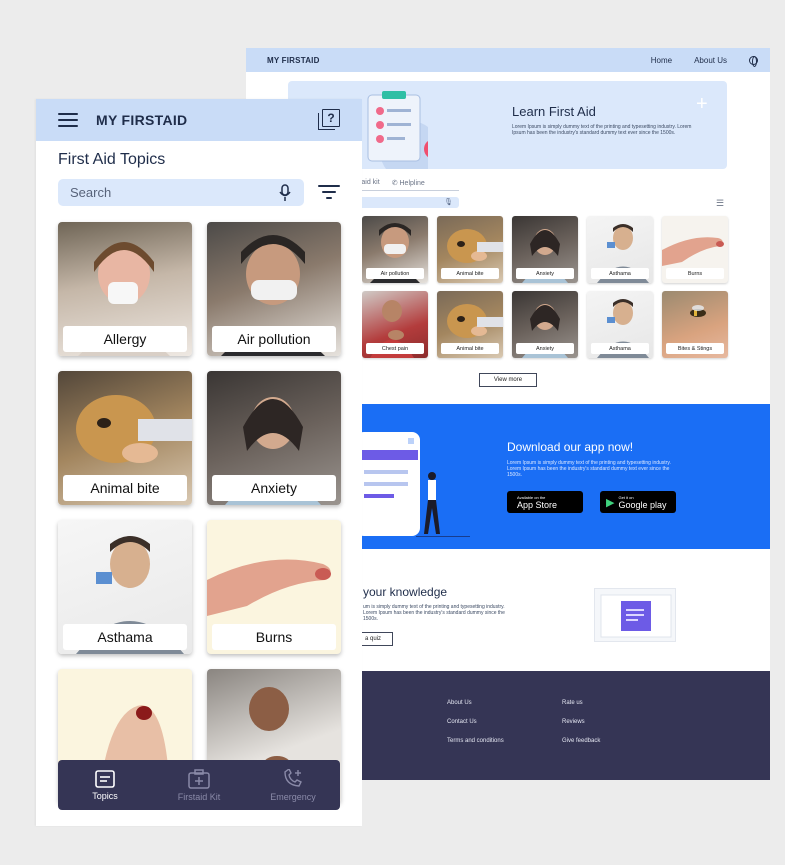  What do you see at coordinates (537, 504) in the screenshot?
I see `app-store-big-label: App Store` at bounding box center [537, 504].